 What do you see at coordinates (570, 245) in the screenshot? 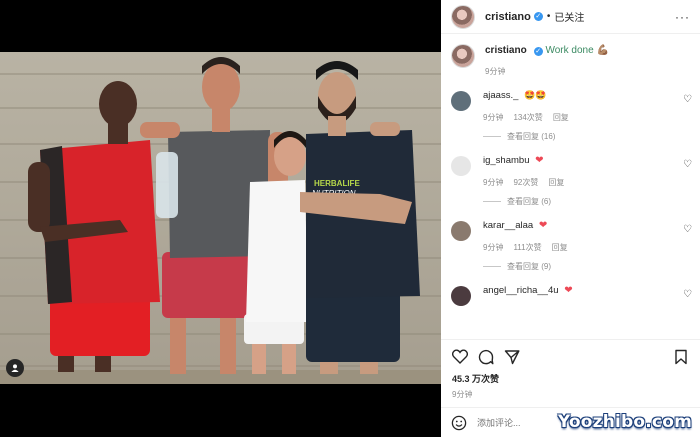
I see `comment-item: karar__alaa ❤ 9分钟 111次赞 回复 查看回复 (9) ♡` at bounding box center [570, 245].